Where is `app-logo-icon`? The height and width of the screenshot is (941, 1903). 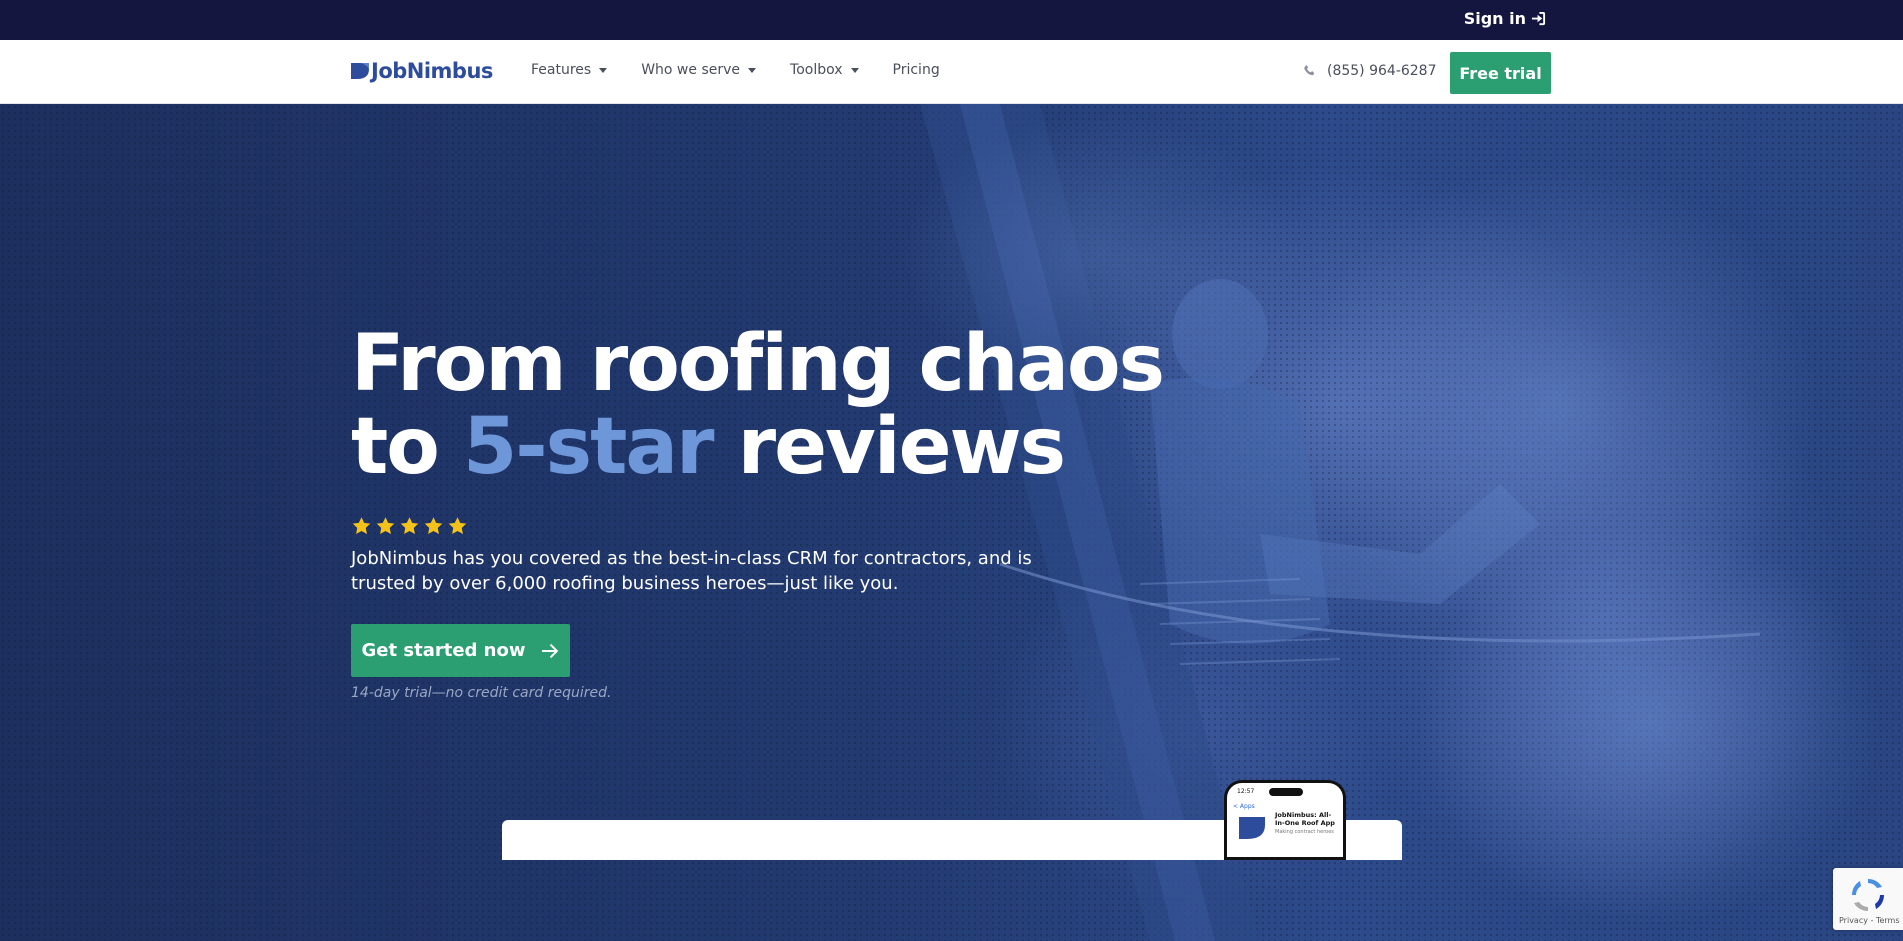
app-logo-icon is located at coordinates (1252, 826).